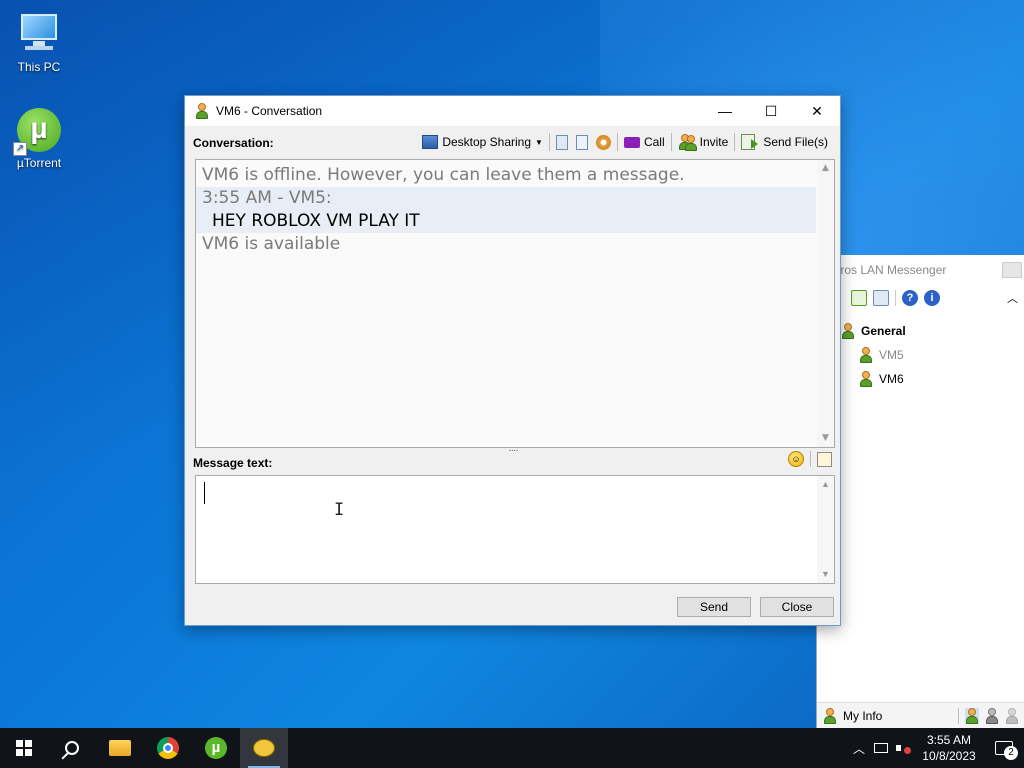 Image resolution: width=1024 pixels, height=768 pixels. I want to click on taskbar-chrome, so click(168, 748).